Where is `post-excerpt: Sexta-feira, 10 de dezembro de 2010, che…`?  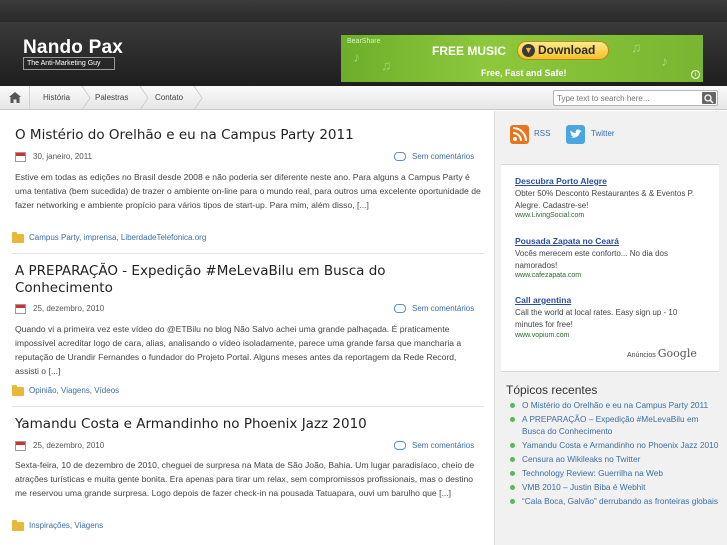 post-excerpt: Sexta-feira, 10 de dezembro de 2010, che… is located at coordinates (245, 479).